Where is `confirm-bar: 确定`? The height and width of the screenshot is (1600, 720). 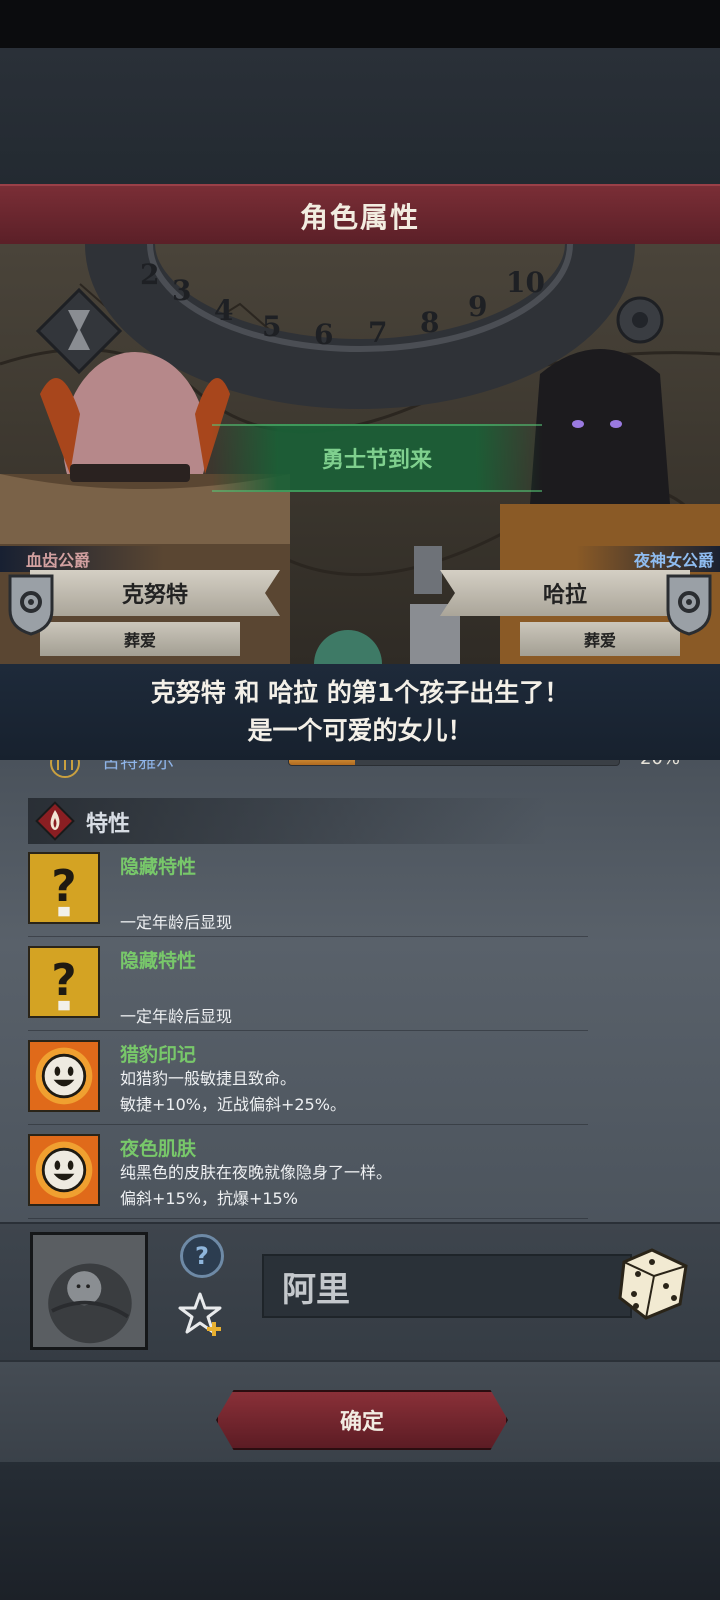 confirm-bar: 确定 is located at coordinates (360, 1412).